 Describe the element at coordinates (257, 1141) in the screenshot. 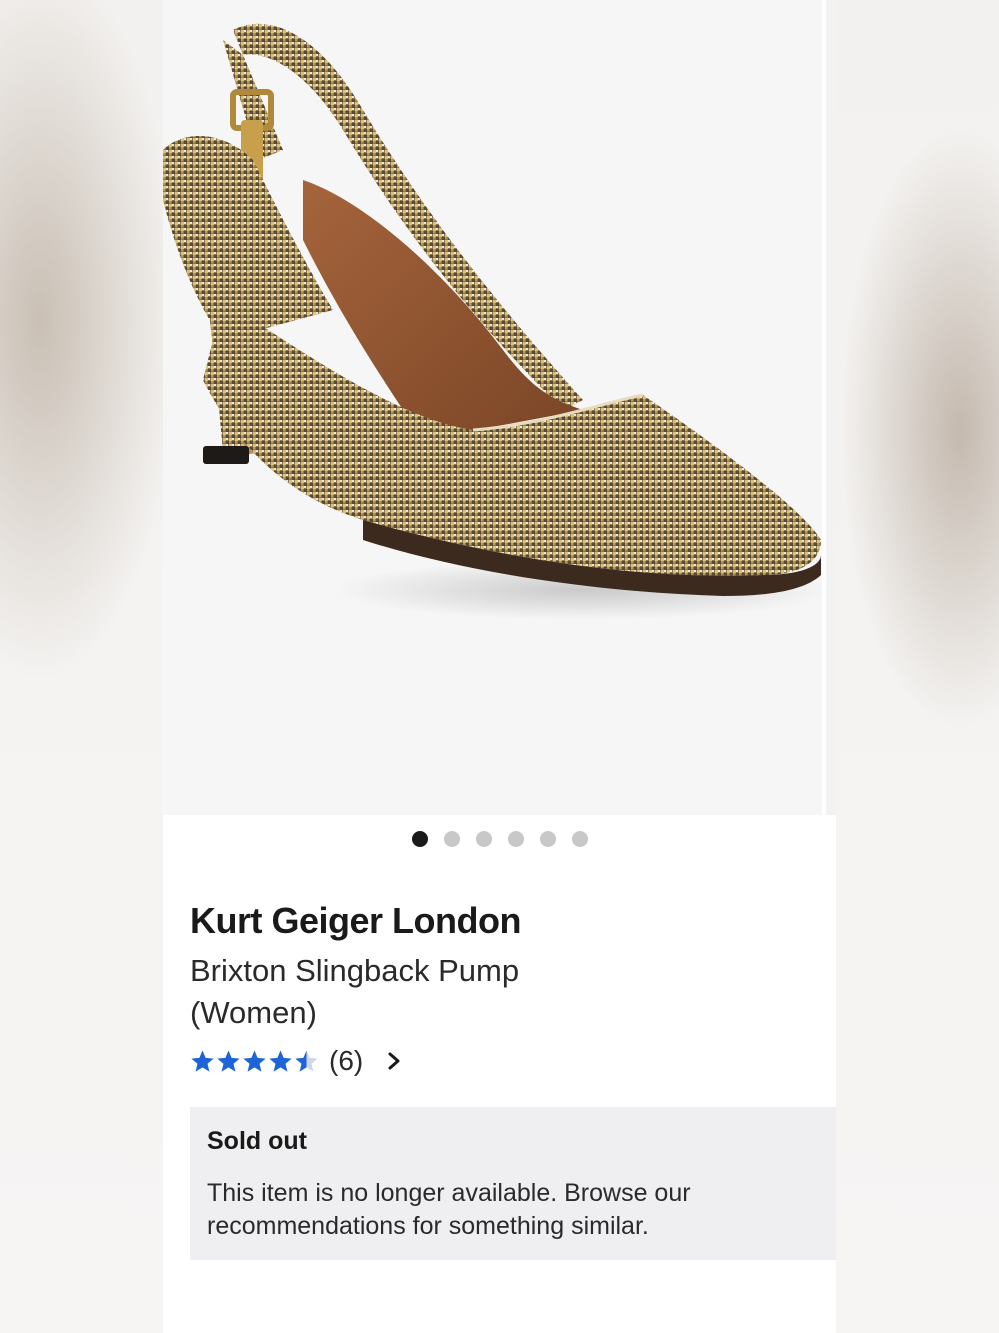

I see `sold-out-title: Sold out` at that location.